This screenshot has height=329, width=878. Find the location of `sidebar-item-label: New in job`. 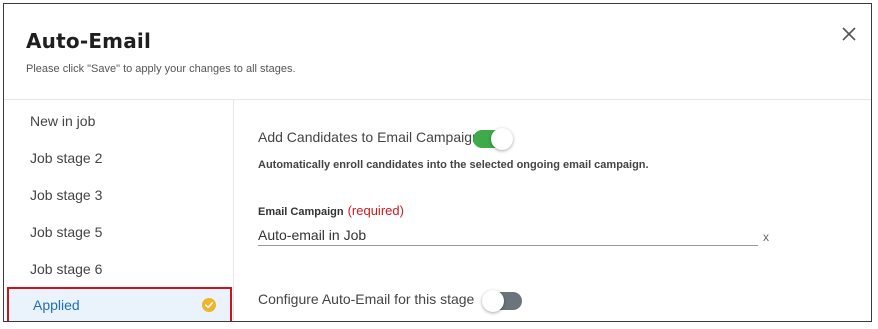

sidebar-item-label: New in job is located at coordinates (63, 121).